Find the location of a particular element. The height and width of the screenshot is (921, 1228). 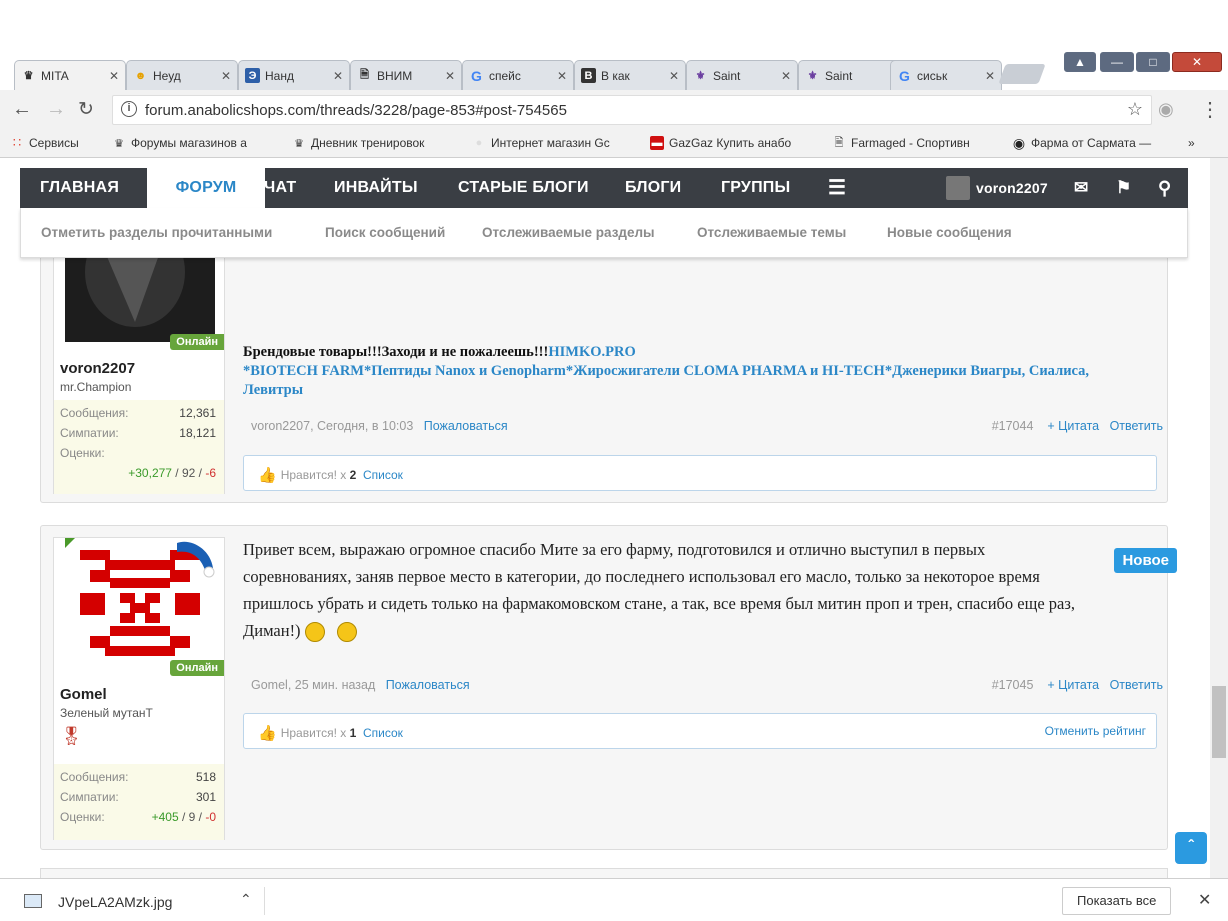

search-icon: ⚲ is located at coordinates (1164, 188).